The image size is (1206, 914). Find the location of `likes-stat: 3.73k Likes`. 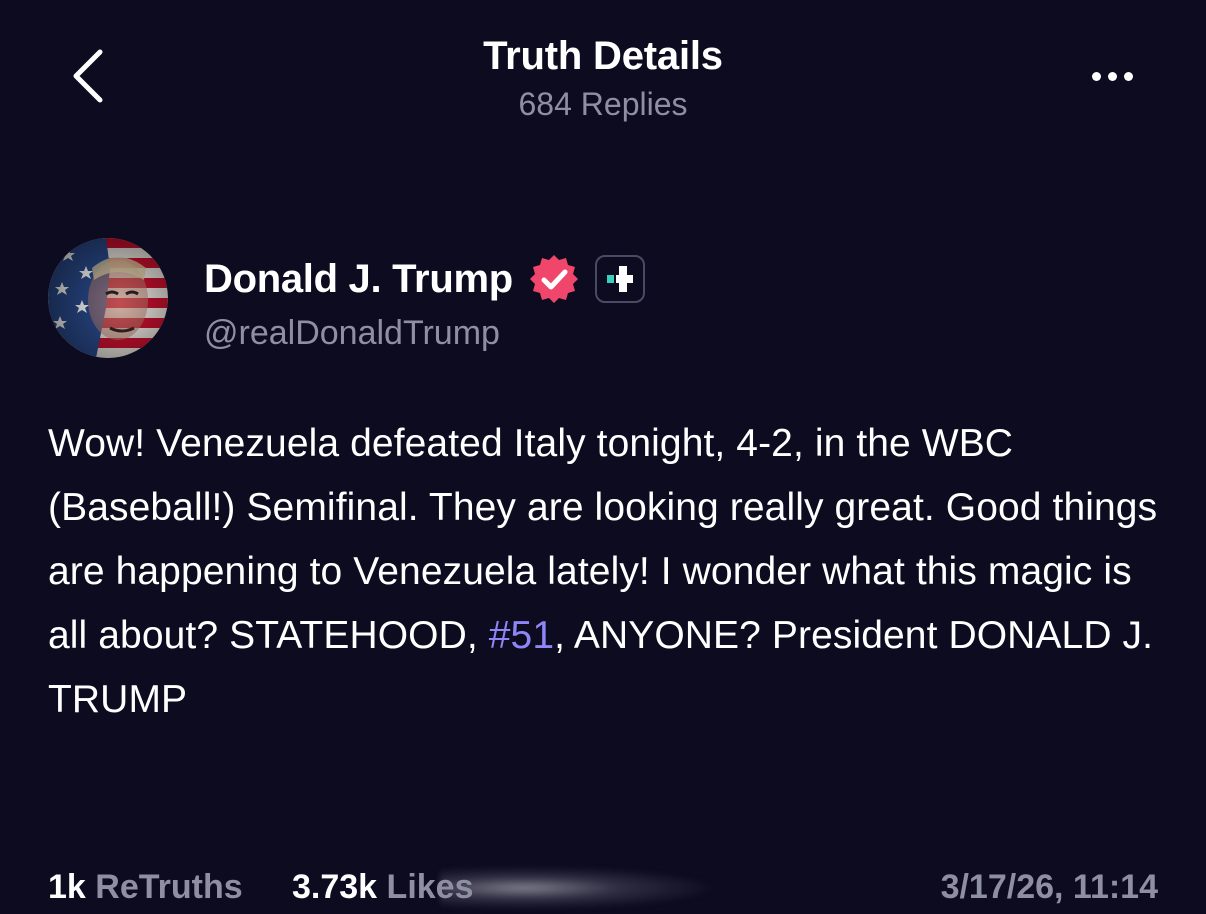

likes-stat: 3.73k Likes is located at coordinates (383, 887).